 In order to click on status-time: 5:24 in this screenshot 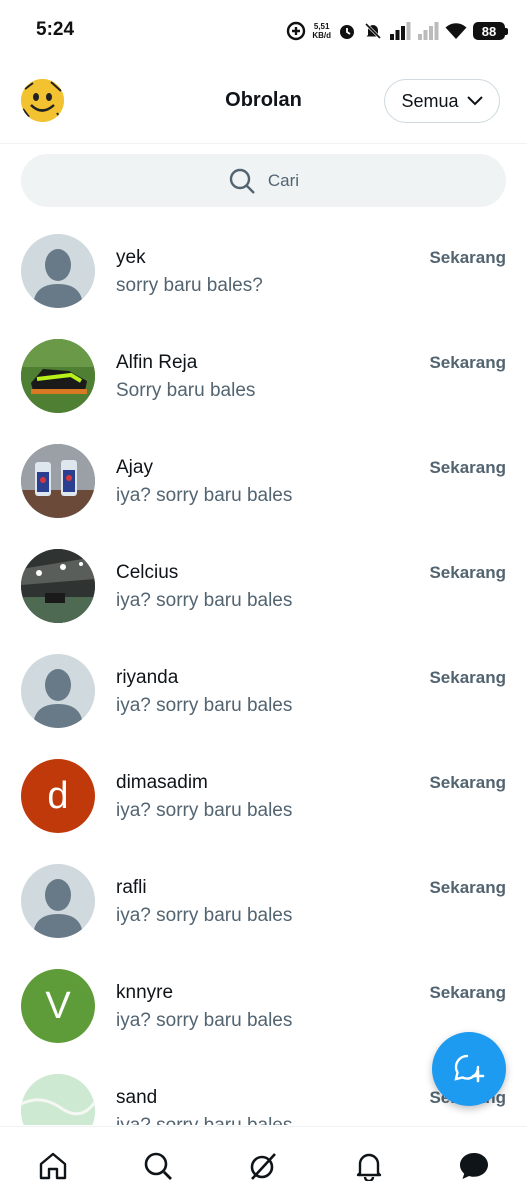, I will do `click(55, 29)`.